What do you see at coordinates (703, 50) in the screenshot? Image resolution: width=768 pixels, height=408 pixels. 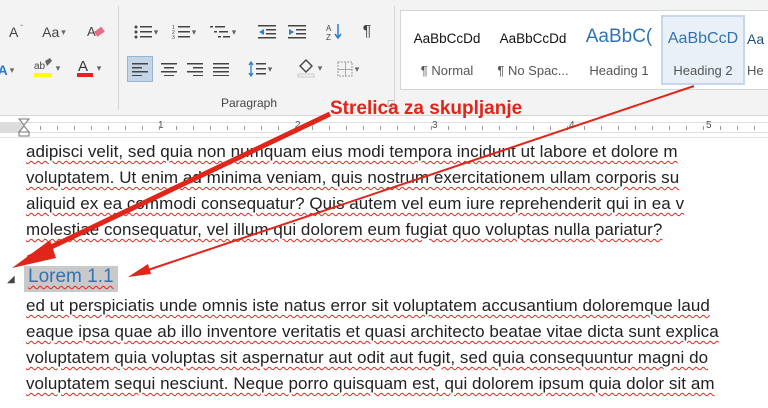 I see `style-heading-2: AaBbCcD Heading 2` at bounding box center [703, 50].